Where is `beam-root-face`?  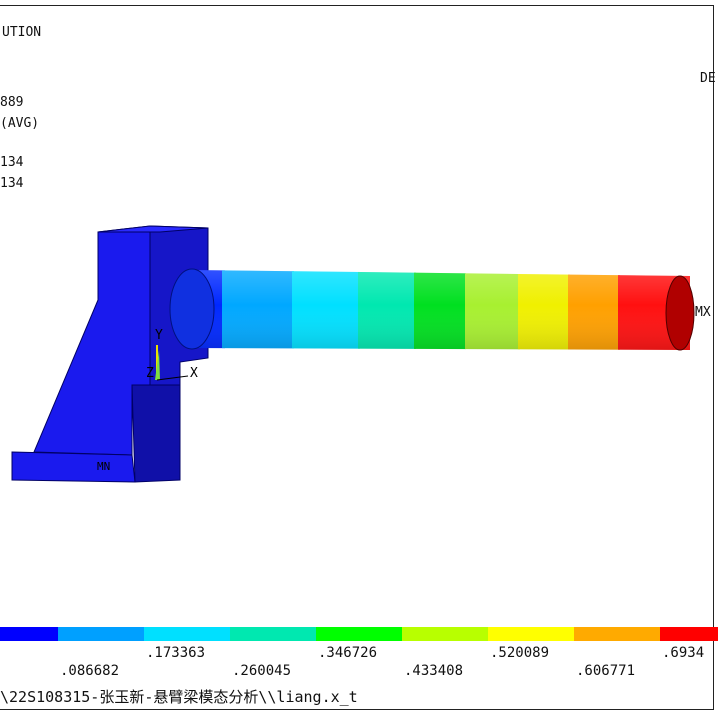 beam-root-face is located at coordinates (192, 309).